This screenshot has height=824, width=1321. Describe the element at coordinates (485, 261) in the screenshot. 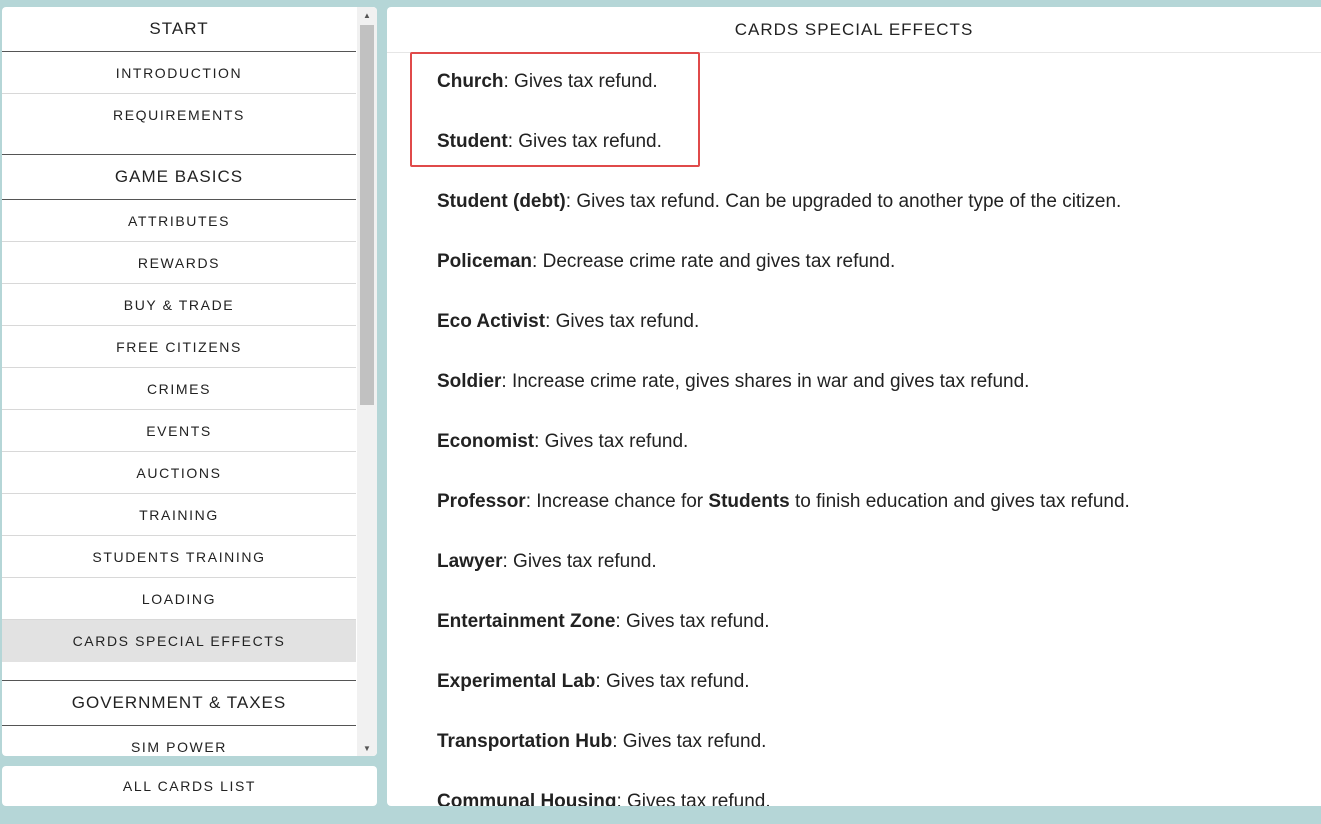

I see `effect-name: Policeman` at that location.